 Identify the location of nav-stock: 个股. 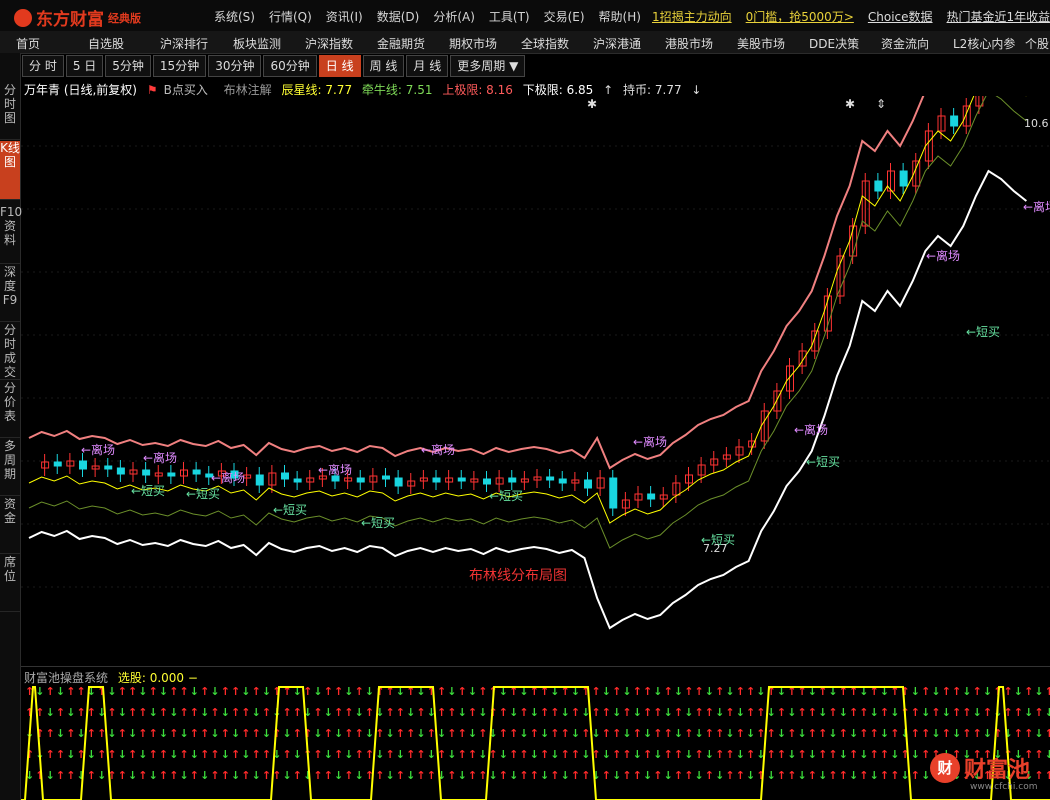
(1037, 43).